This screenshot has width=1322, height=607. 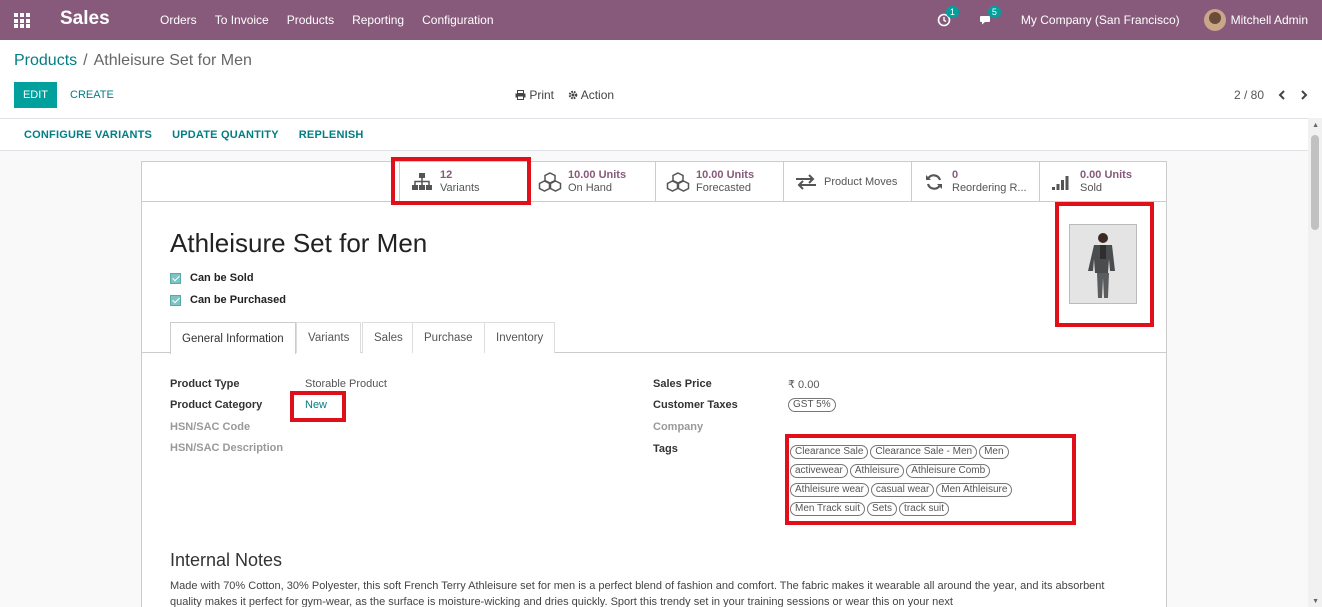 I want to click on customer-taxes-field: GST 5%, so click(x=813, y=406).